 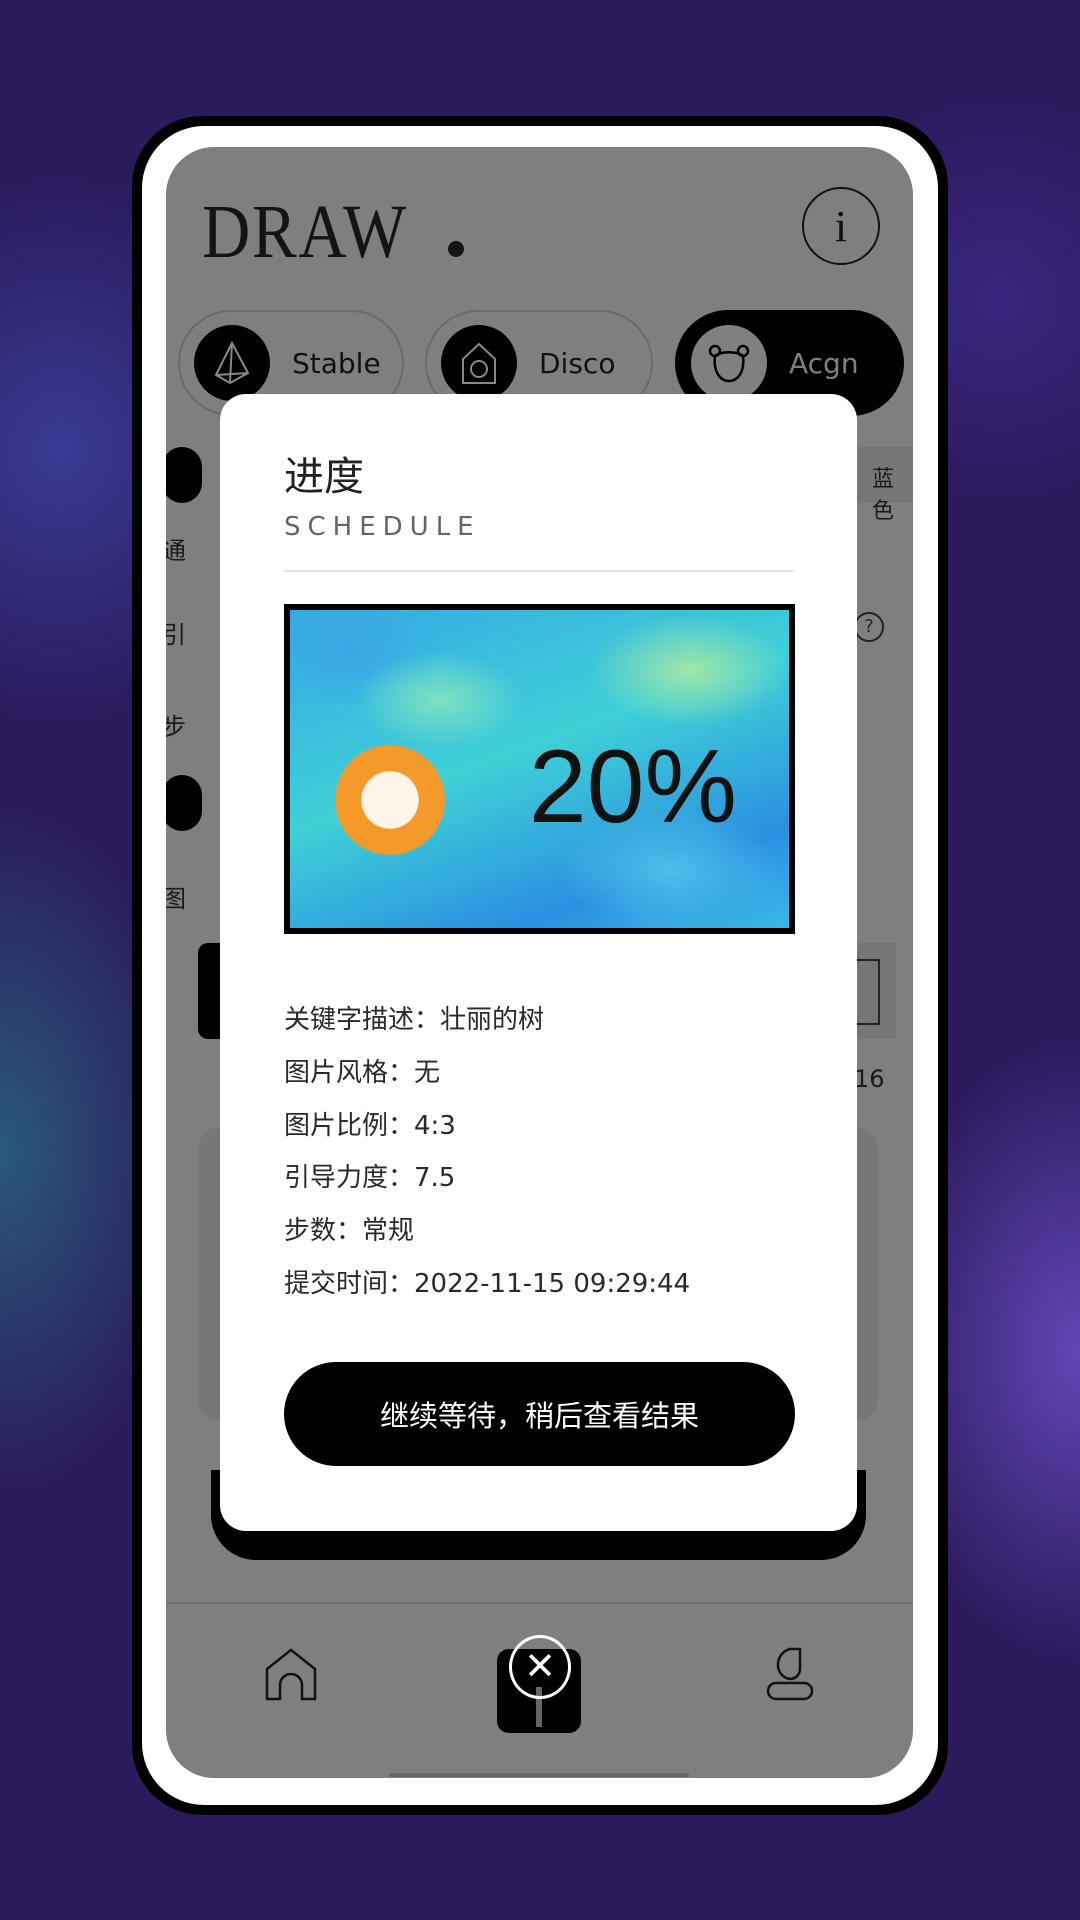 What do you see at coordinates (456, 249) in the screenshot?
I see `logo-dot` at bounding box center [456, 249].